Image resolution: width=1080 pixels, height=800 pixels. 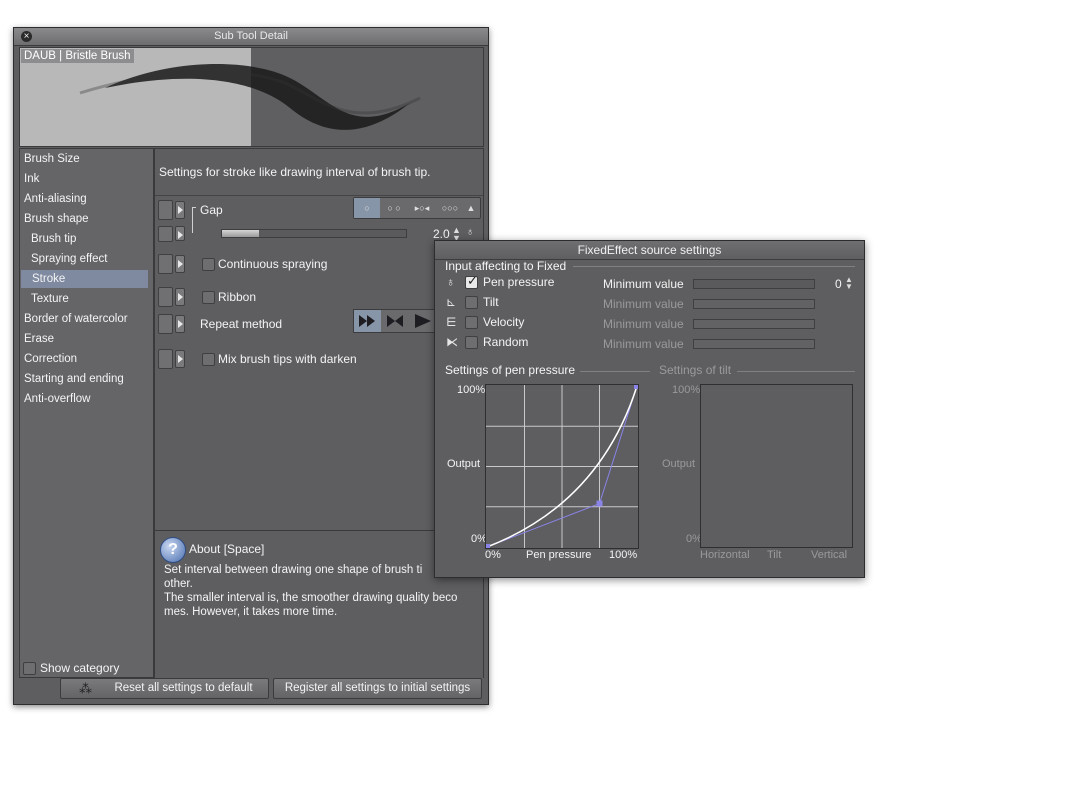 I want to click on gap-spin-icon: ▲, so click(x=471, y=208).